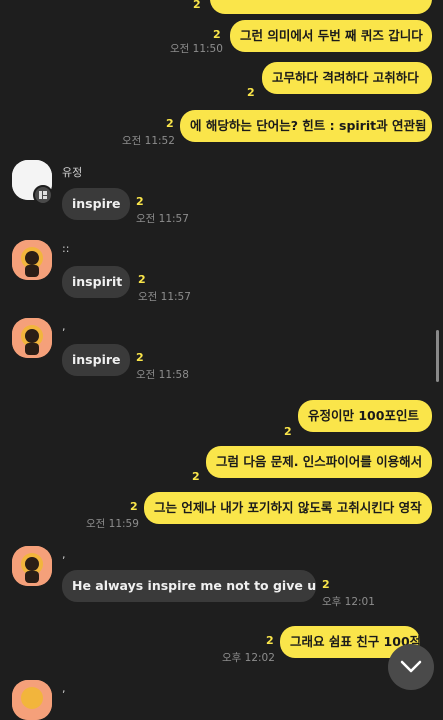 The width and height of the screenshot is (443, 720). Describe the element at coordinates (189, 586) in the screenshot. I see `other-message-bubble: He always inspire me not to give up.` at that location.